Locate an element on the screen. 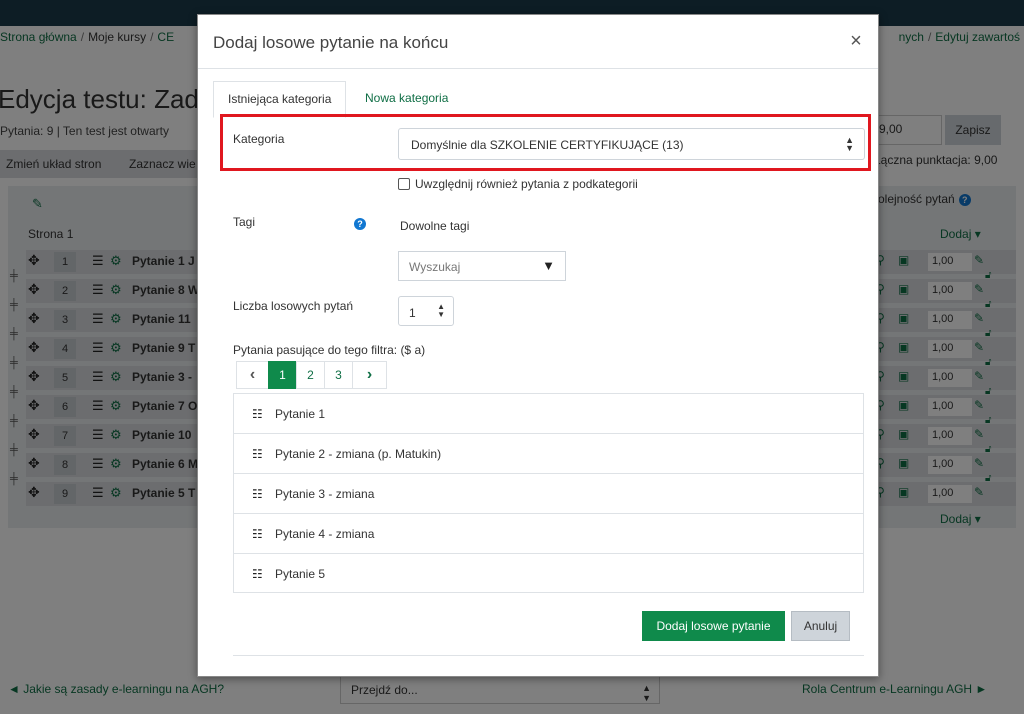 The height and width of the screenshot is (714, 1024). random-count-label: Liczba losowych pytań is located at coordinates (293, 306).